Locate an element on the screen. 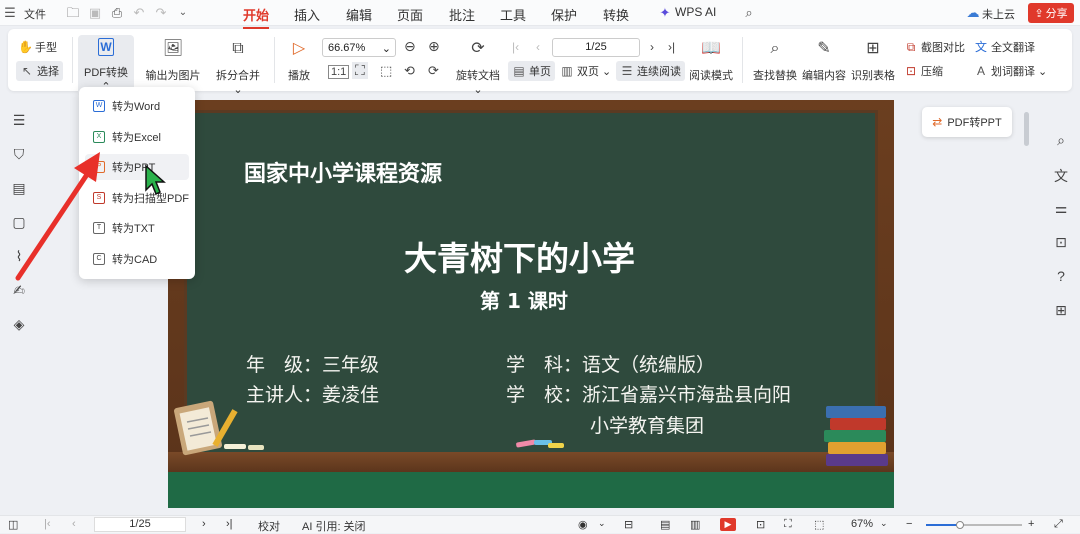 The width and height of the screenshot is (1080, 534). actual-size-icon: 1:1 is located at coordinates (339, 72).